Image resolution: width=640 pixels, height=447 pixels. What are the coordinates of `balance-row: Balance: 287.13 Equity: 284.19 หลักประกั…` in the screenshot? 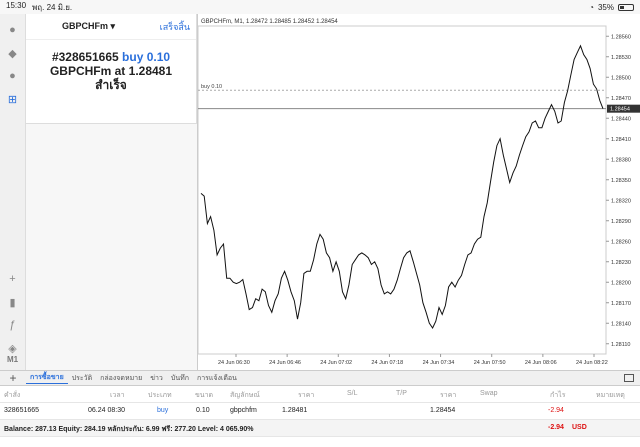 It's located at (320, 428).